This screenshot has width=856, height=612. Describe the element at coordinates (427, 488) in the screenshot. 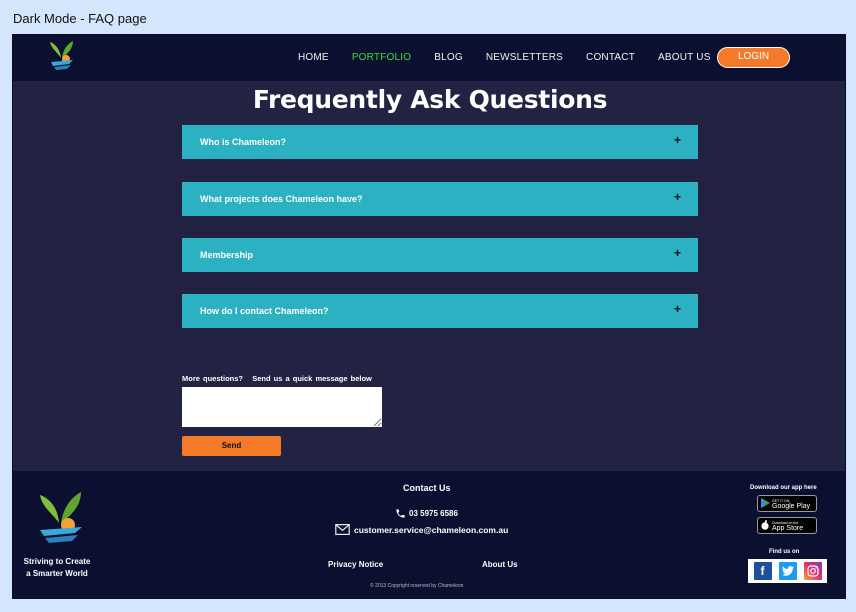

I see `contact-title: Contact Us` at that location.